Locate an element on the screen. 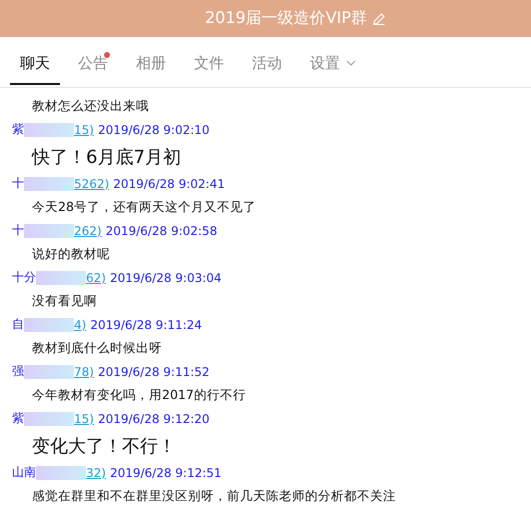 This screenshot has width=531, height=515. sender-id: 4) is located at coordinates (80, 325).